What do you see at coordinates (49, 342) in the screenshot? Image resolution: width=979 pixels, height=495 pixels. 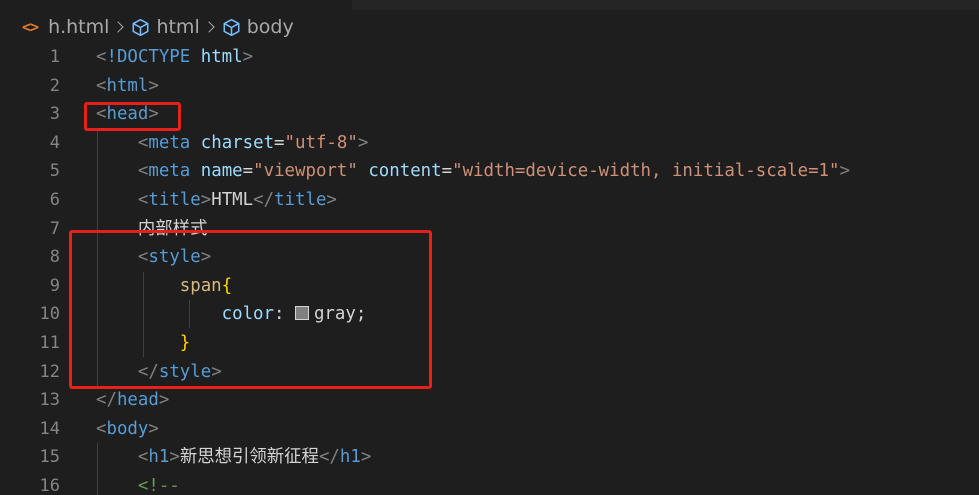 I see `line-number: 11` at bounding box center [49, 342].